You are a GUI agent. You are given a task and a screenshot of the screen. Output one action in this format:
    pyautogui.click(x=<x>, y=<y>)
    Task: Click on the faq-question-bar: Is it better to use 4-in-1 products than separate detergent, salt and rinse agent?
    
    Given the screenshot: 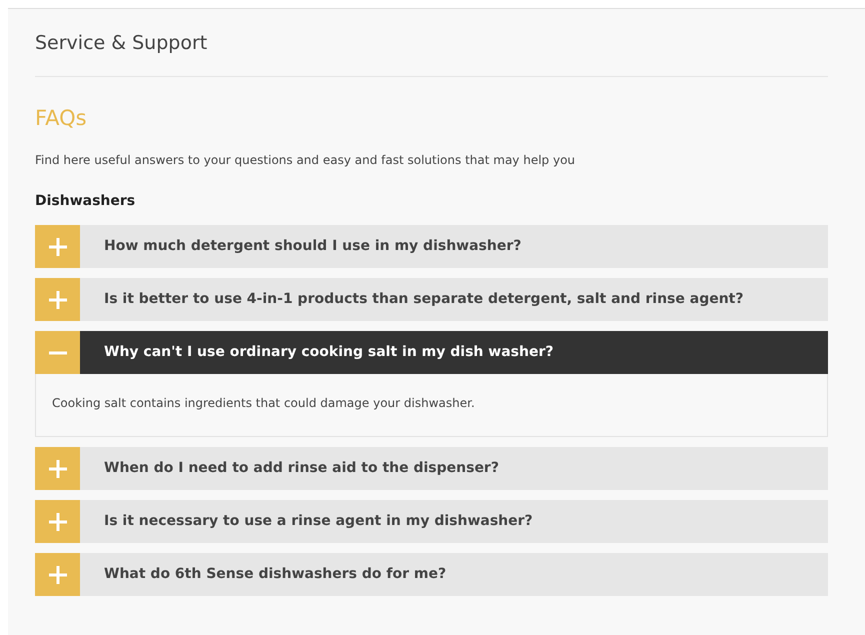 What is the action you would take?
    pyautogui.click(x=431, y=299)
    